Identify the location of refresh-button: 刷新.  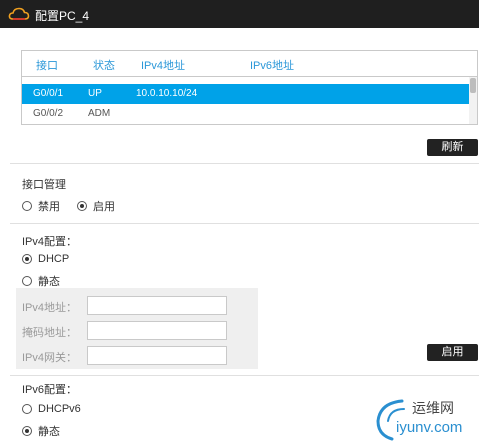
(452, 147).